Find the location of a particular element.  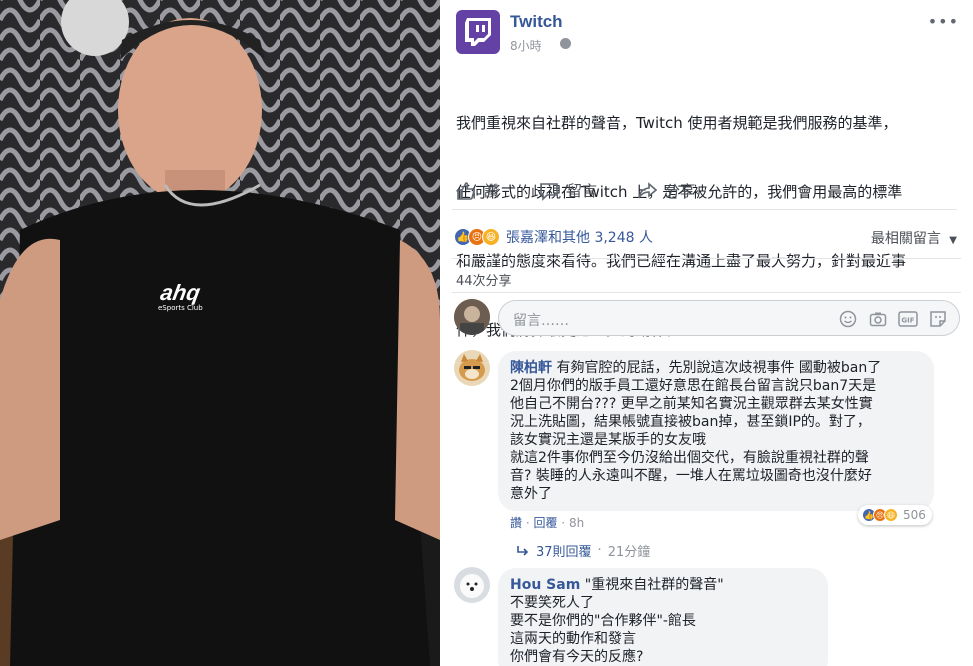

page-name-link: Twitch is located at coordinates (536, 22).